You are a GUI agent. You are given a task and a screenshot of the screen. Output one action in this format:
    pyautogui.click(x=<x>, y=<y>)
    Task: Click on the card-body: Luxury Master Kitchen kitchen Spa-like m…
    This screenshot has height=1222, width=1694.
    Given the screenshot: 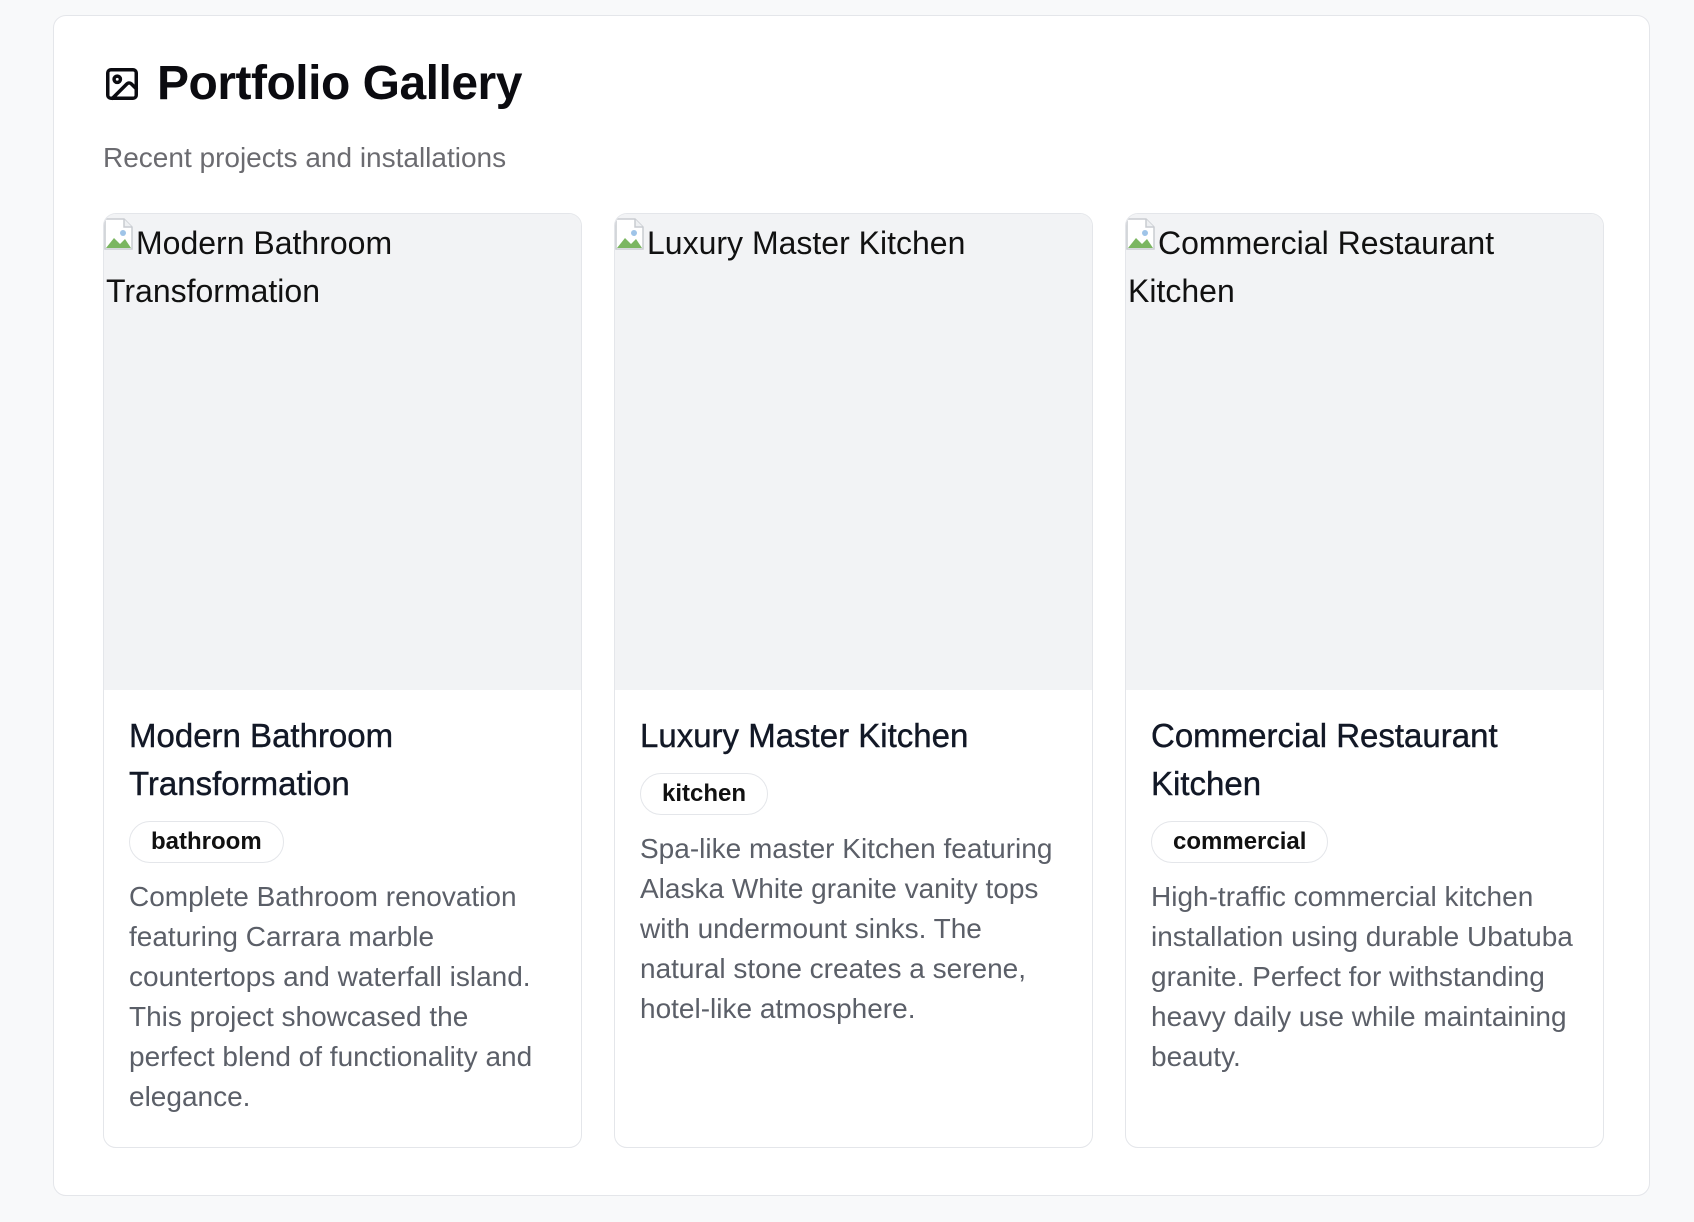 What is the action you would take?
    pyautogui.click(x=853, y=859)
    